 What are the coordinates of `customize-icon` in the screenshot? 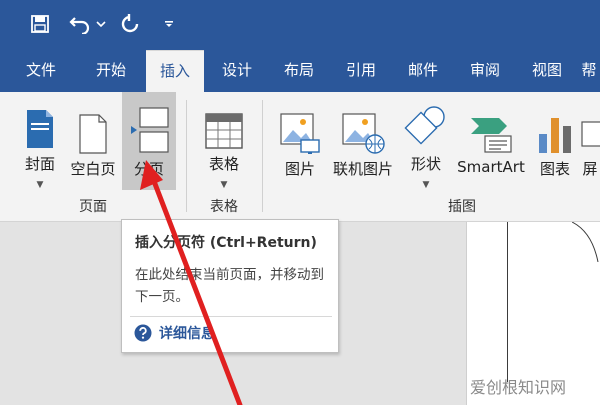 It's located at (169, 24).